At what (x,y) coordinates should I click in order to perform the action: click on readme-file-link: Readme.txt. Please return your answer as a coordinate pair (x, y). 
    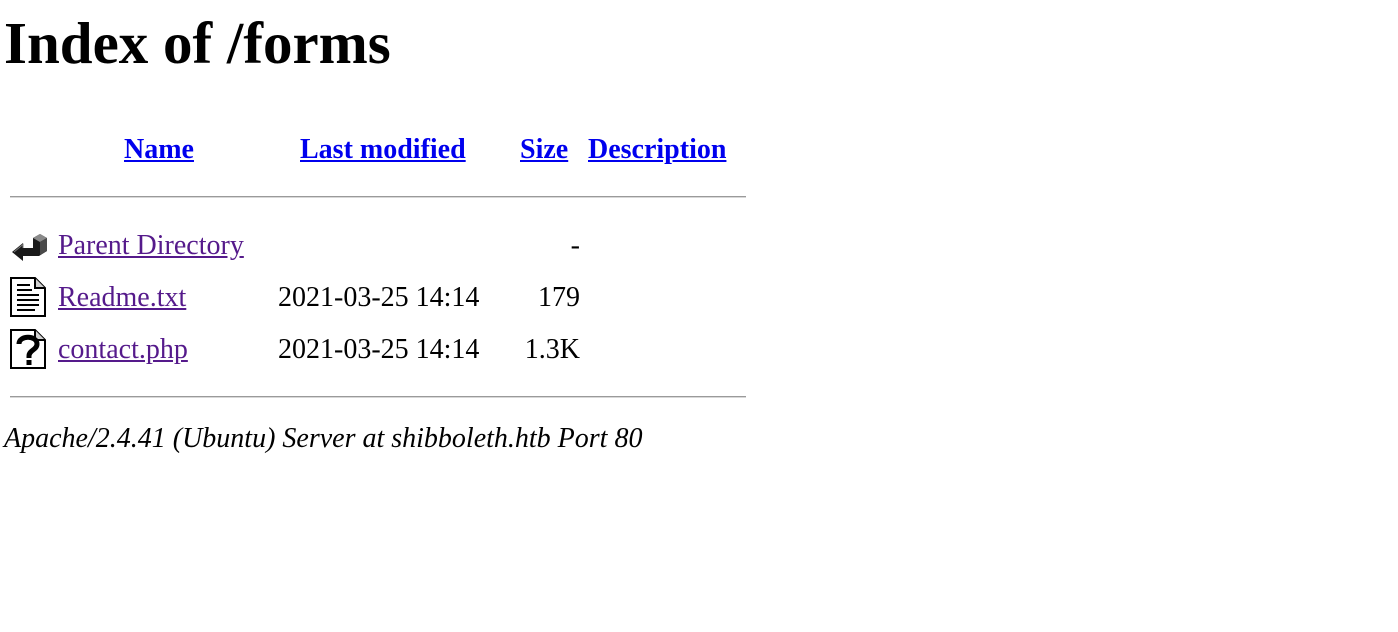
    Looking at the image, I should click on (122, 297).